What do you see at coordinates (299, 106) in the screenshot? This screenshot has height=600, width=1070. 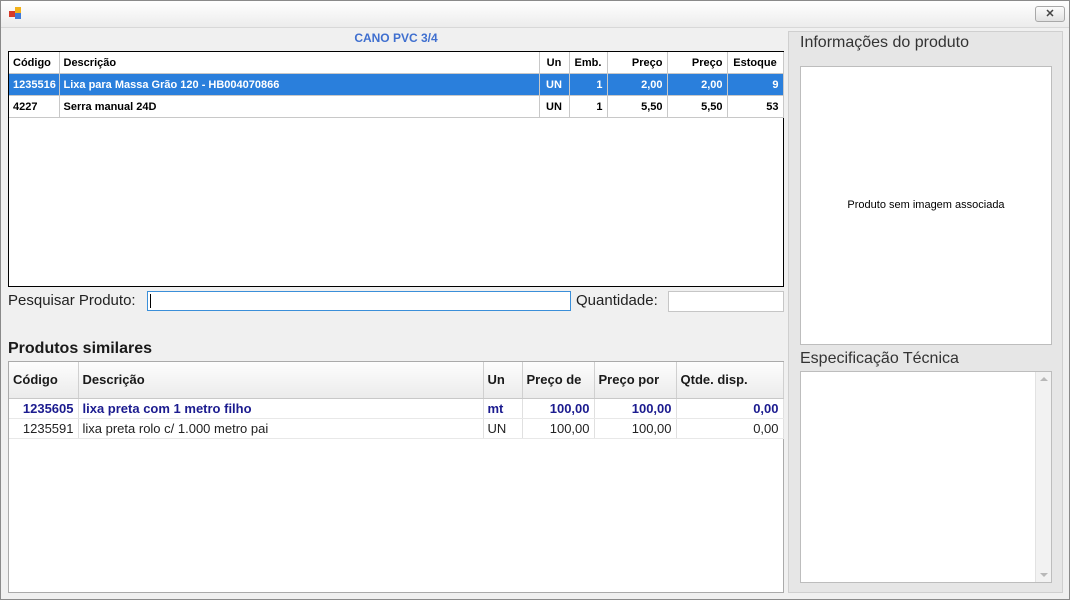 I see `cell-descricao: Serra manual 24D` at bounding box center [299, 106].